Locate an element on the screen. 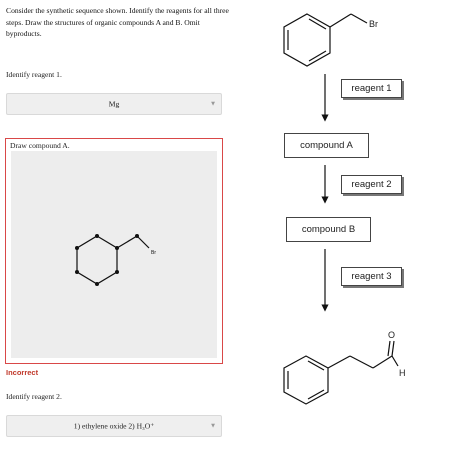  incorrect-status: Incorrect is located at coordinates (22, 372).